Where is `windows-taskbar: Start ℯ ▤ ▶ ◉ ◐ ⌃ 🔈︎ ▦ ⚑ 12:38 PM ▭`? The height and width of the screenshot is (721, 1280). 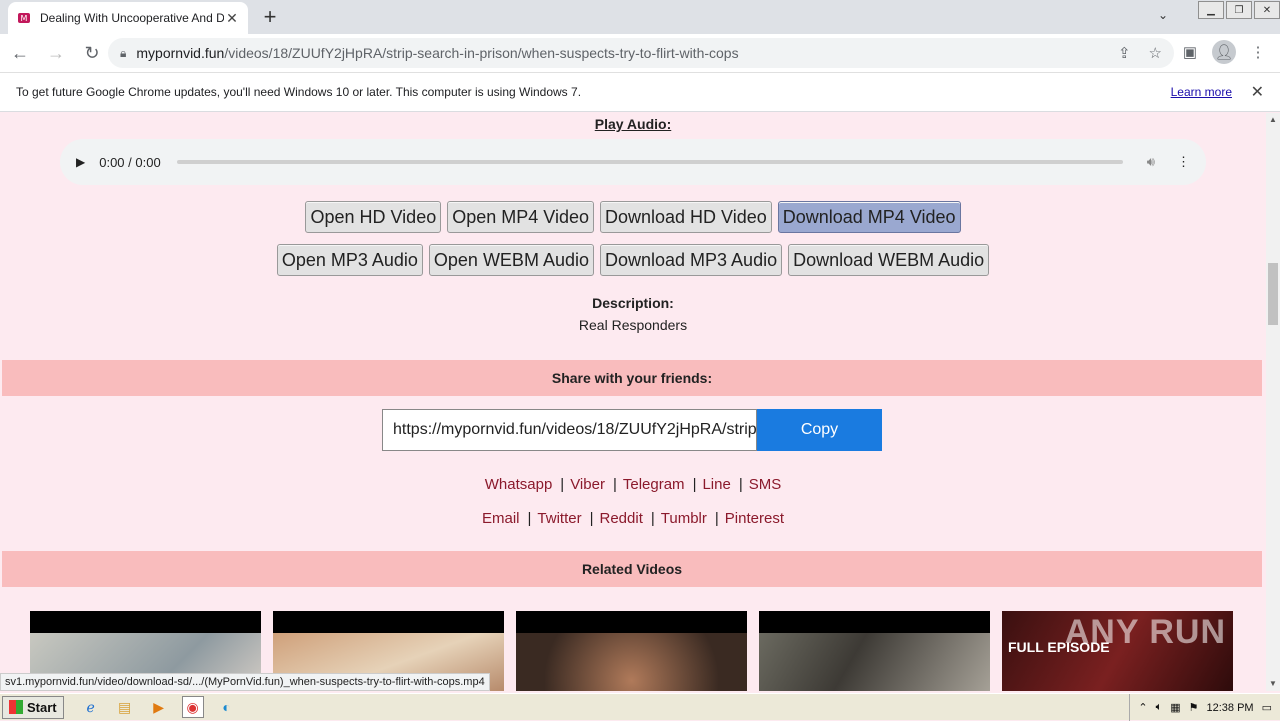
windows-taskbar: Start ℯ ▤ ▶ ◉ ◐ ⌃ 🔈︎ ▦ ⚑ 12:38 PM ▭ is located at coordinates (640, 707).